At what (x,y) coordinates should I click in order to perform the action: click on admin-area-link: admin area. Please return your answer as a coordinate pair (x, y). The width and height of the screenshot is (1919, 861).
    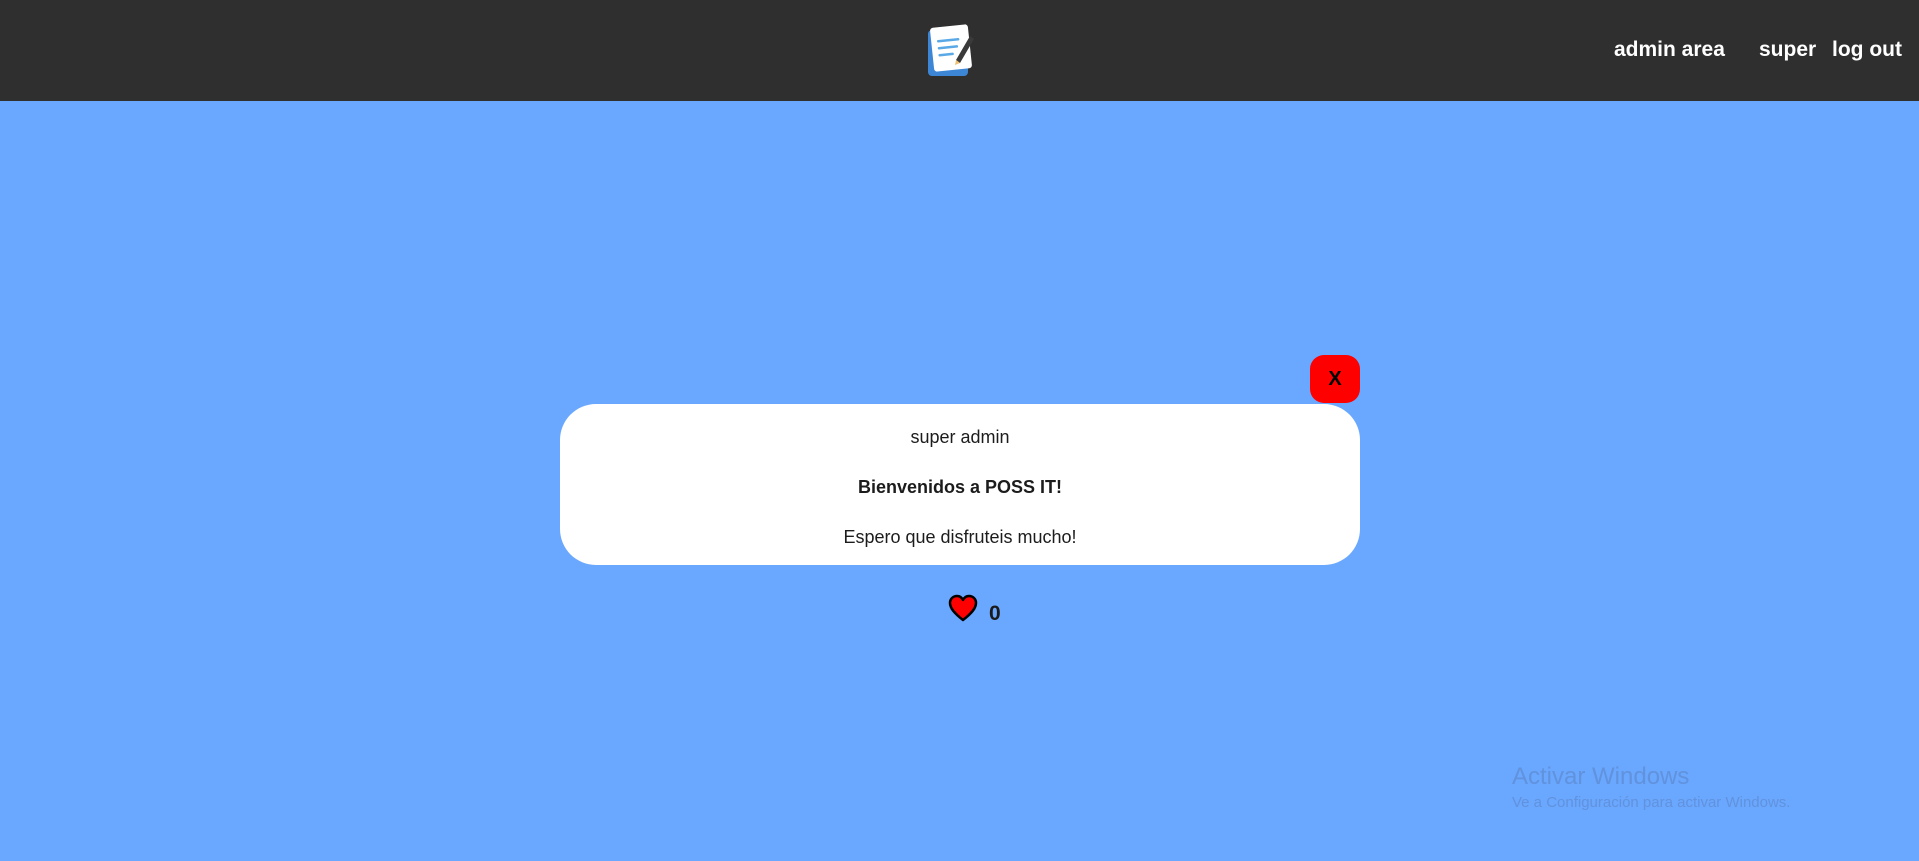
    Looking at the image, I should click on (1669, 50).